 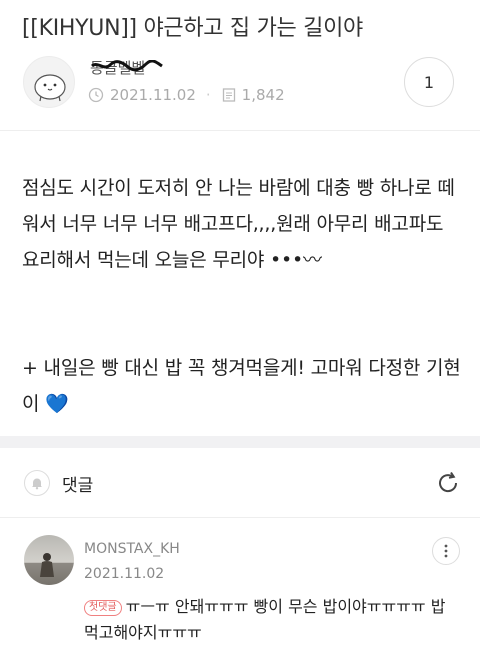 I want to click on view-count: 1,842, so click(x=263, y=95).